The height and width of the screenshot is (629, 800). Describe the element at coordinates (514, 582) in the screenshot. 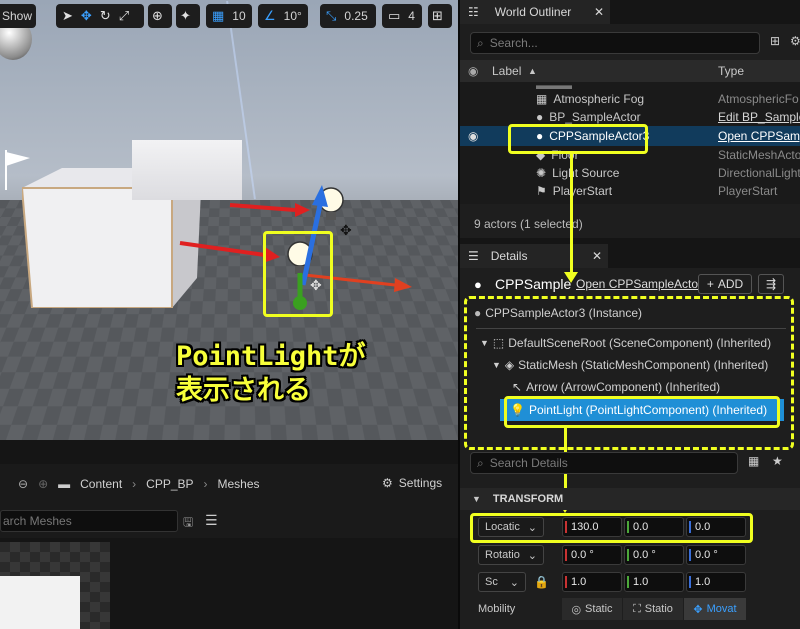

I see `chevron-down-icon: ⌄` at that location.